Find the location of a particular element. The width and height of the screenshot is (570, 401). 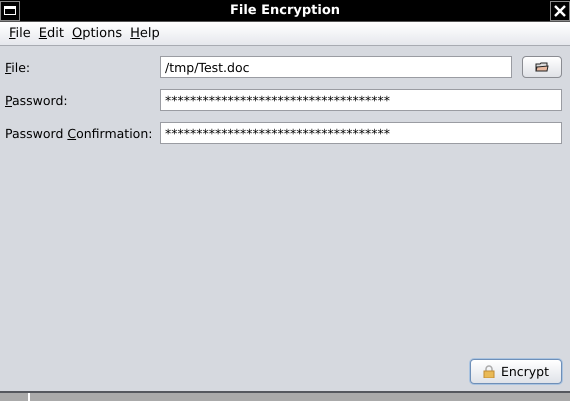

menu-item: Edit is located at coordinates (51, 33).